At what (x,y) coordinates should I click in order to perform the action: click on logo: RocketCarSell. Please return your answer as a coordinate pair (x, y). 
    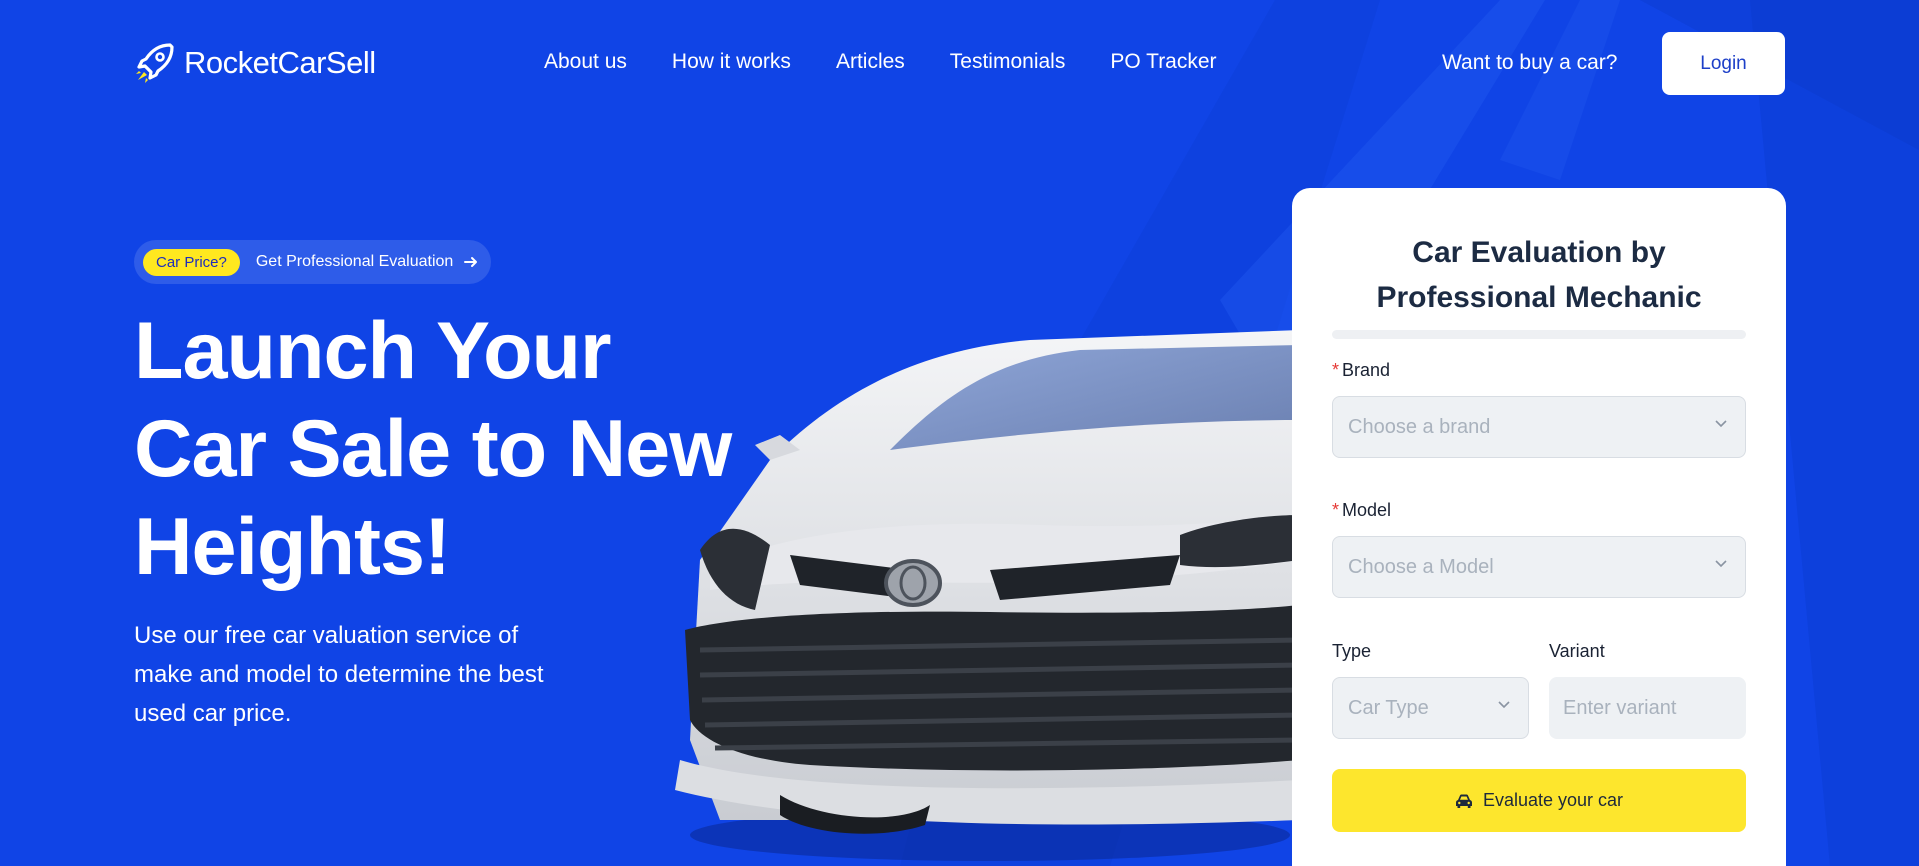
    Looking at the image, I should click on (255, 63).